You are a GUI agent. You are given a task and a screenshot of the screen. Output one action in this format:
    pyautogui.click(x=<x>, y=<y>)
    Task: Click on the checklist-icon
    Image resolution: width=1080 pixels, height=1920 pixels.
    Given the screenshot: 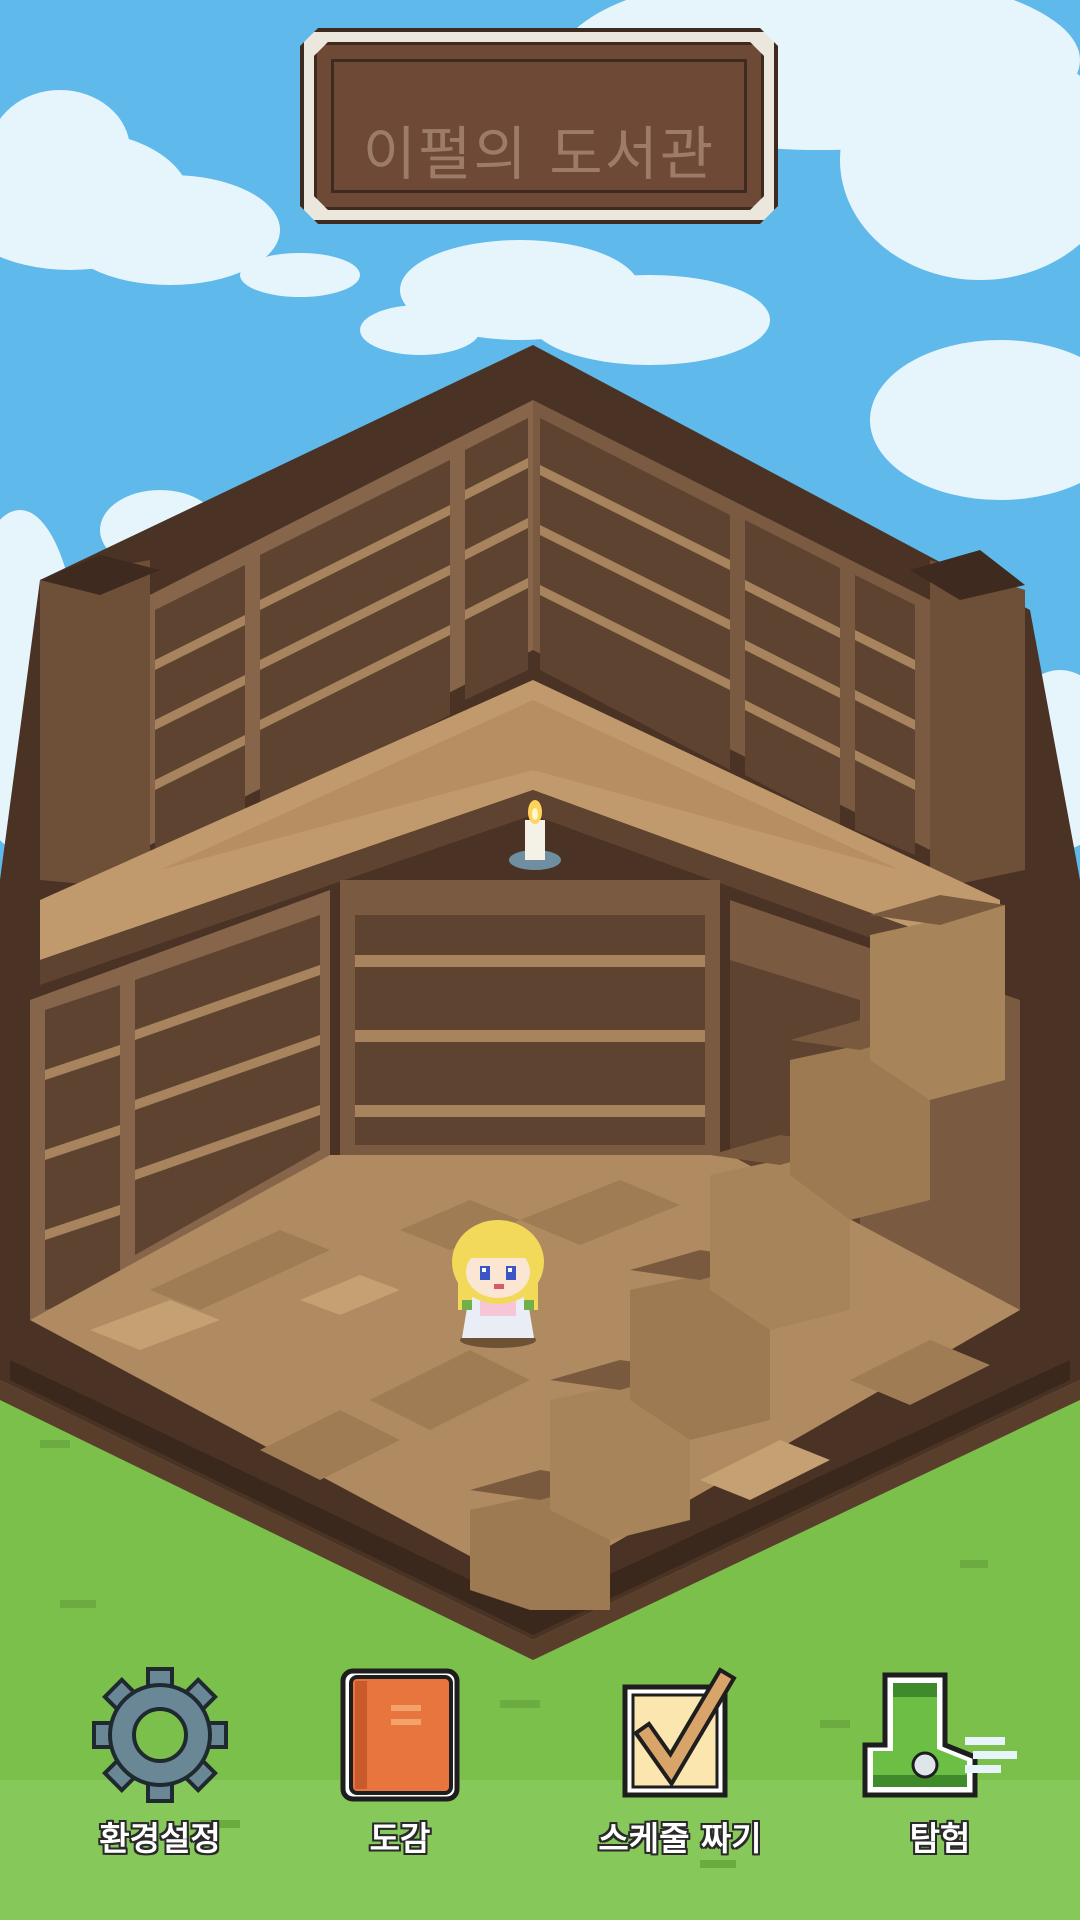 What is the action you would take?
    pyautogui.click(x=679, y=1732)
    